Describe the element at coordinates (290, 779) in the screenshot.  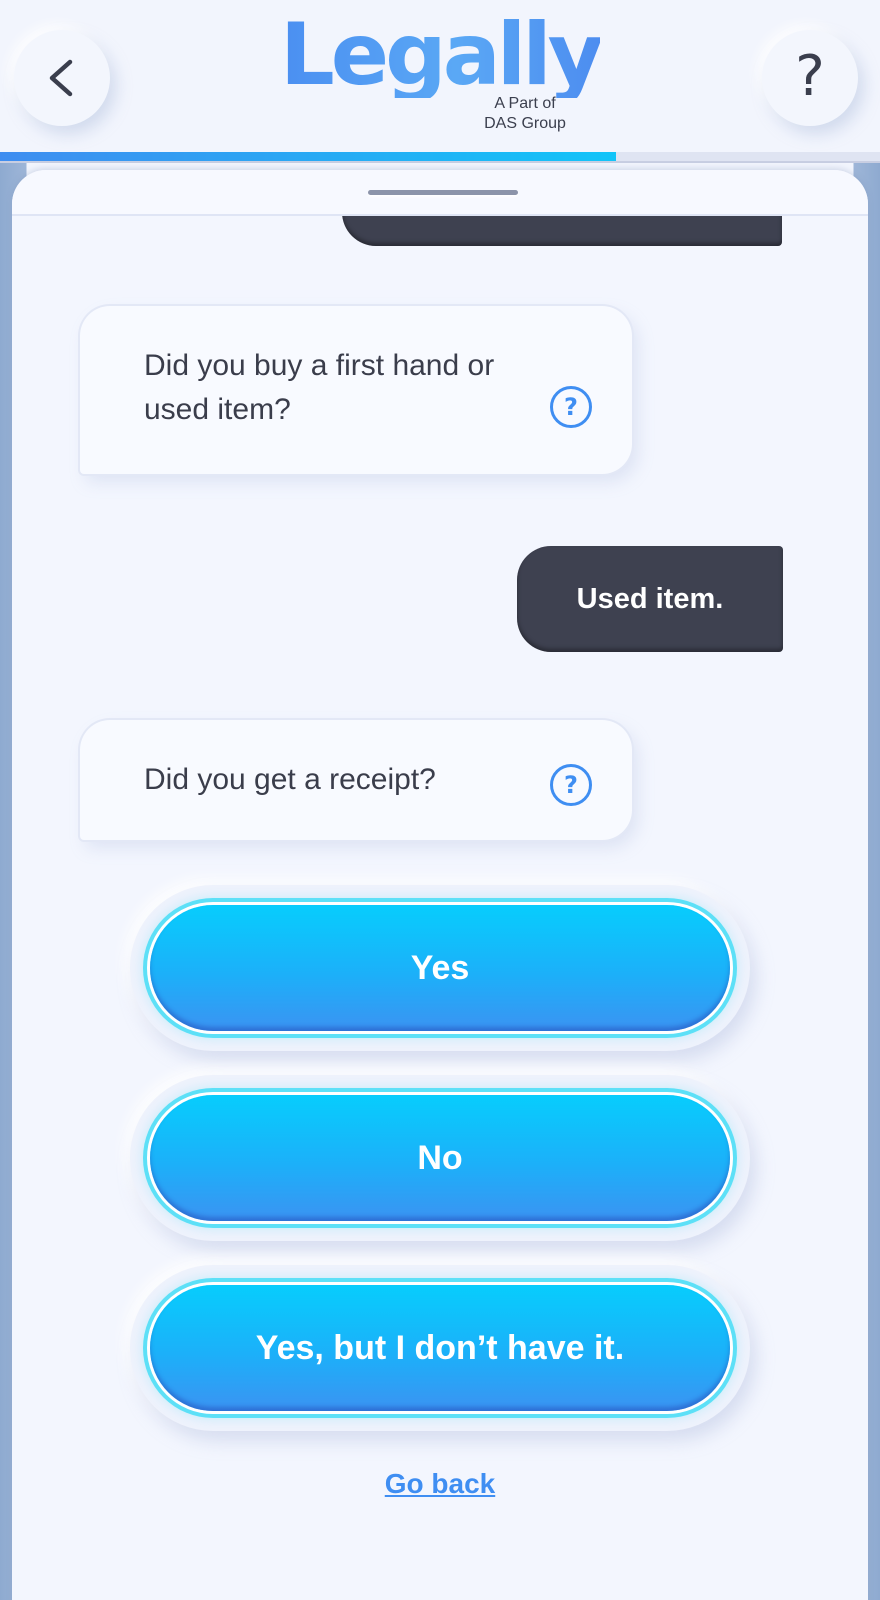
I see `bot-message-text: Did you get a receipt?` at that location.